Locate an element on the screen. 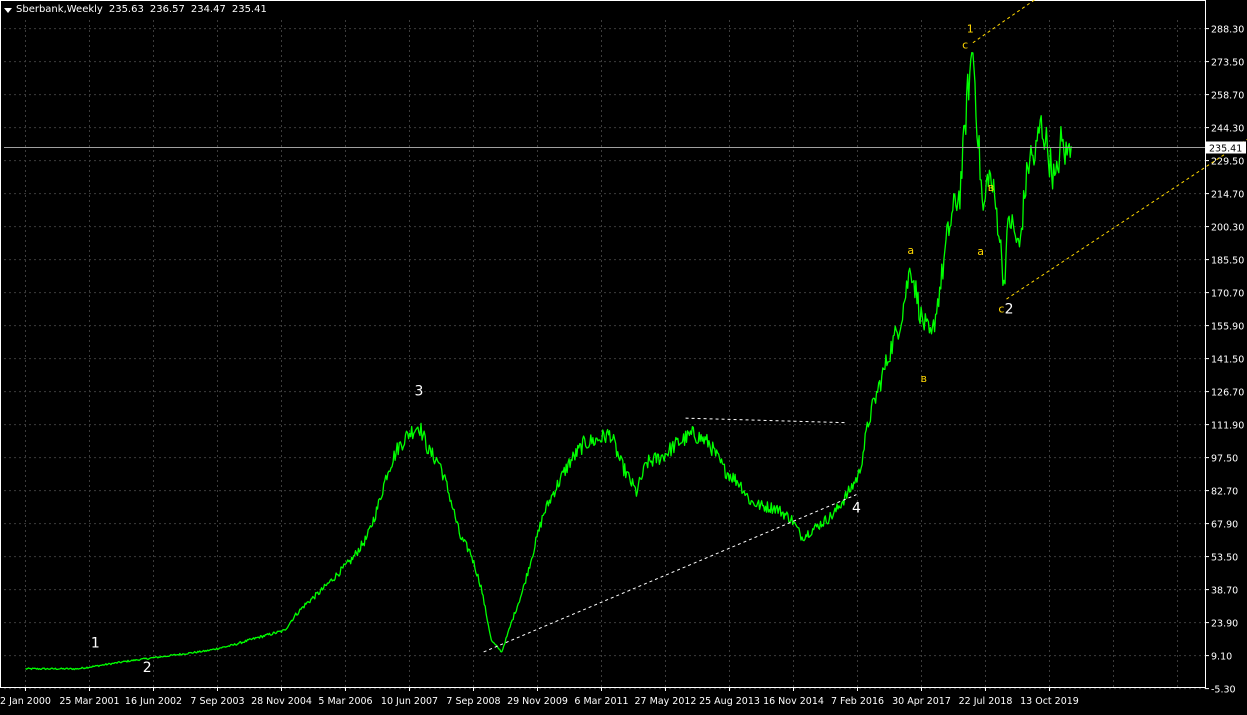 Image resolution: width=1247 pixels, height=715 pixels. y-tick-label: -5.30 is located at coordinates (1223, 690).